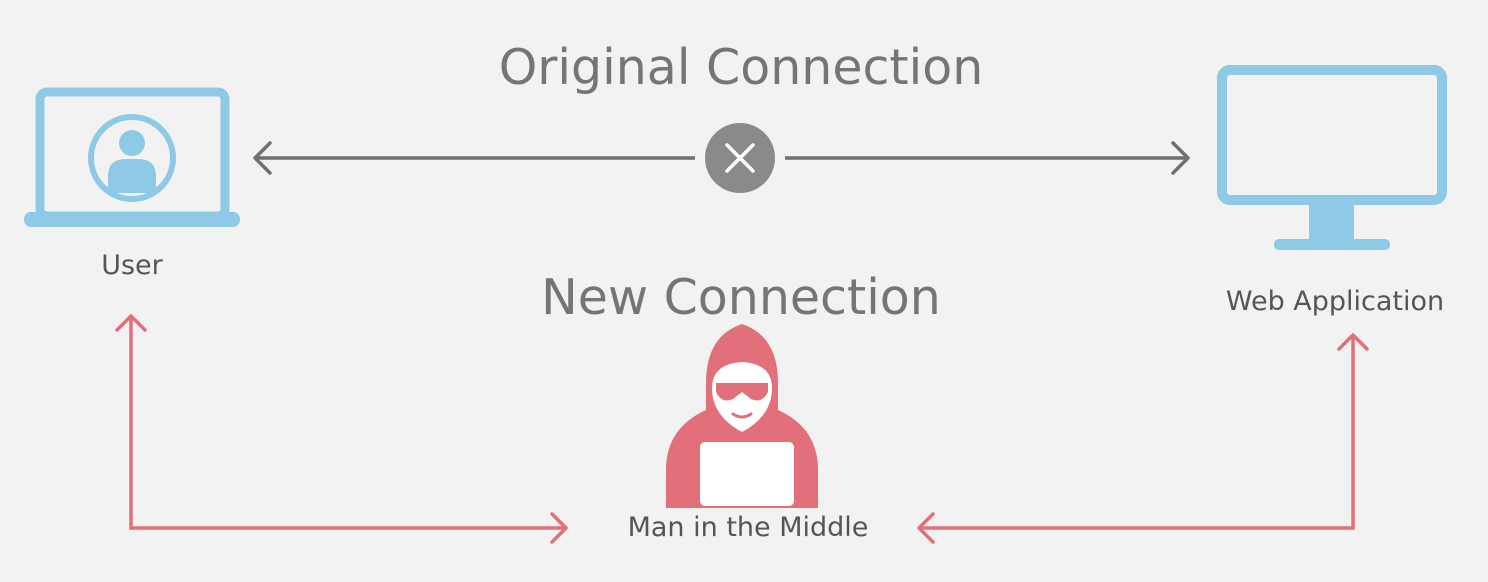  What do you see at coordinates (347, 423) in the screenshot?
I see `arrow-path-user` at bounding box center [347, 423].